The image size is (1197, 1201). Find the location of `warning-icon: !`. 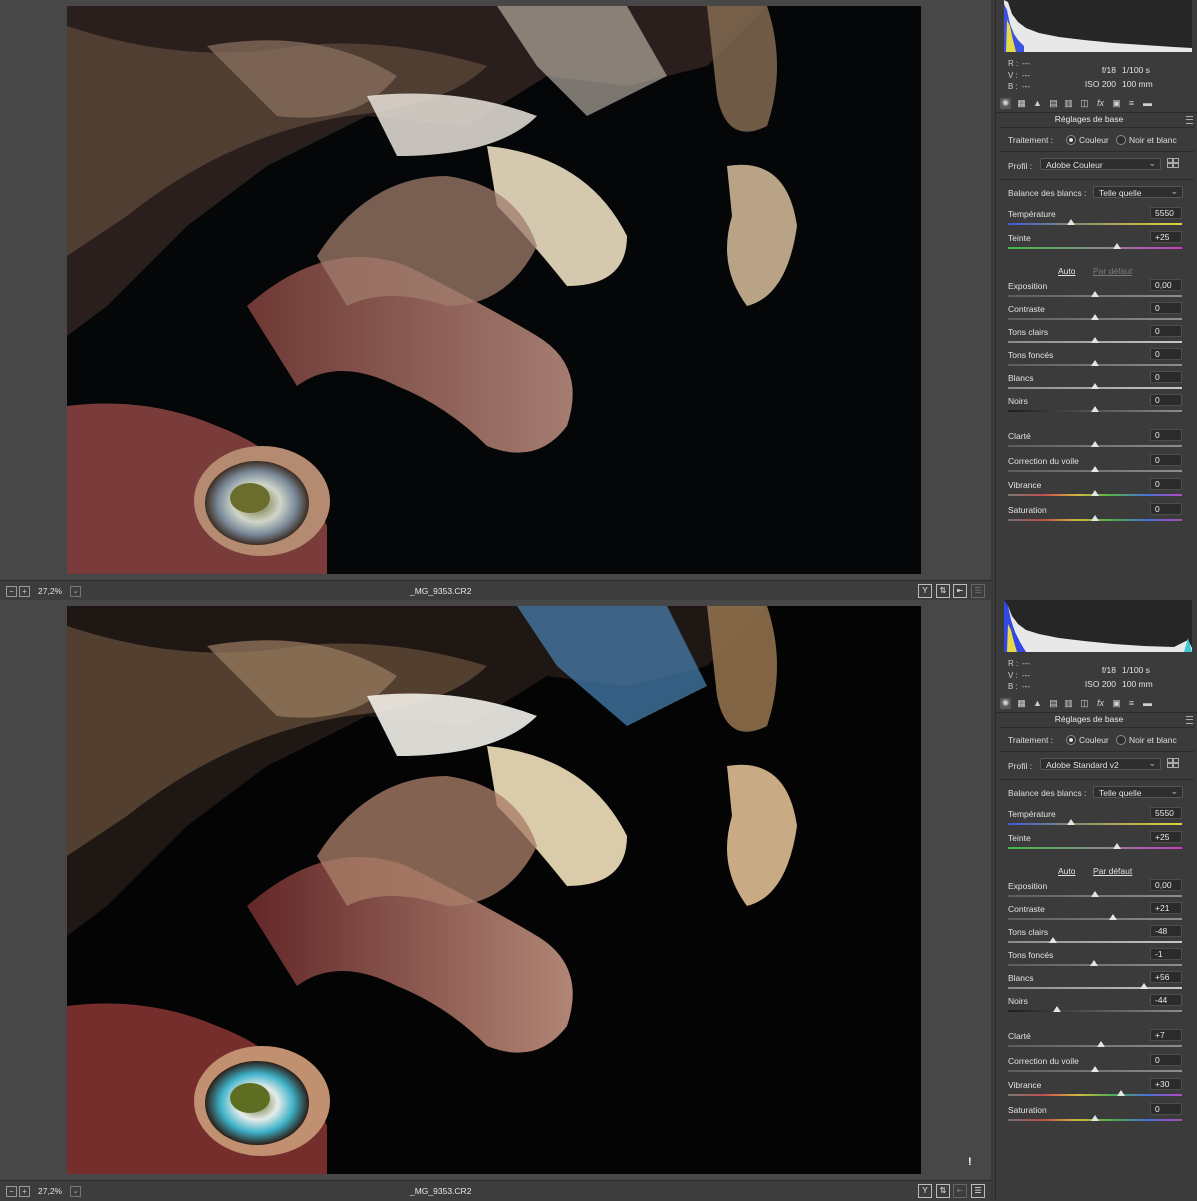

warning-icon: ! is located at coordinates (970, 1162).